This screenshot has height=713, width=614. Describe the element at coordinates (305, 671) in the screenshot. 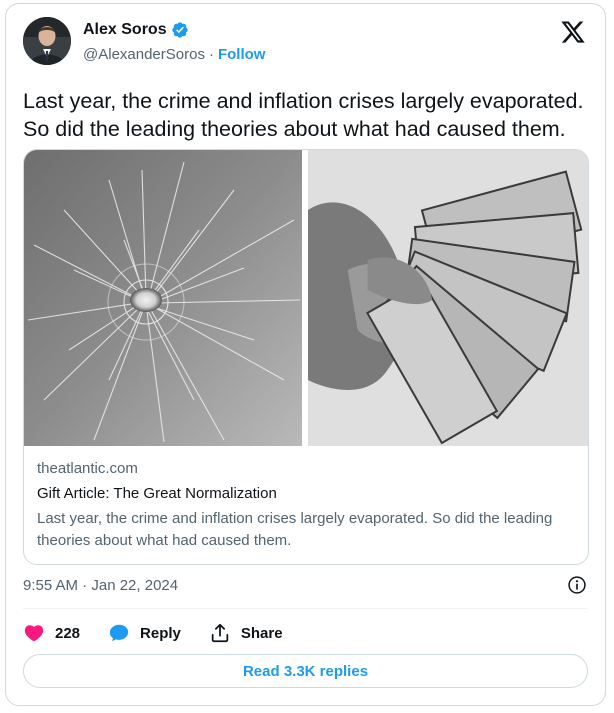

I see `read-replies-button: Read 3.3K replies` at that location.